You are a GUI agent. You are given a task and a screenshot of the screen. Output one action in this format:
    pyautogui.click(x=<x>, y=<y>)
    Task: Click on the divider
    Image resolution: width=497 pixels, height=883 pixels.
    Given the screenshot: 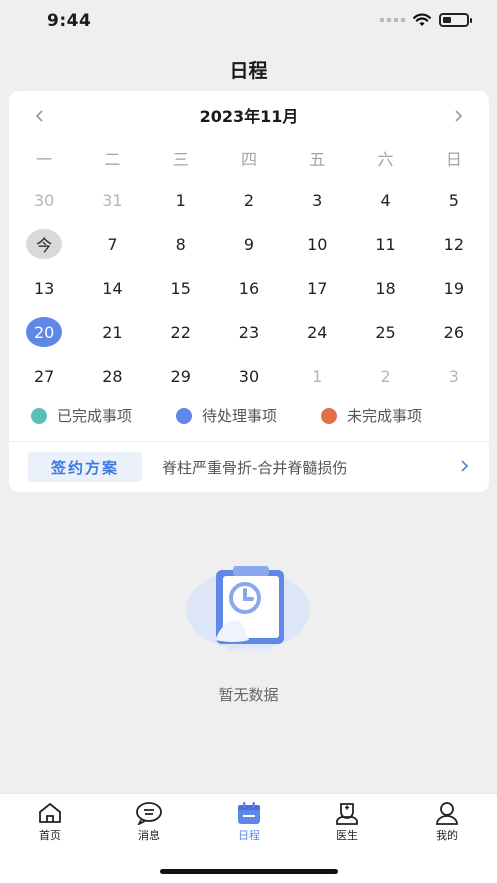 What is the action you would take?
    pyautogui.click(x=249, y=441)
    